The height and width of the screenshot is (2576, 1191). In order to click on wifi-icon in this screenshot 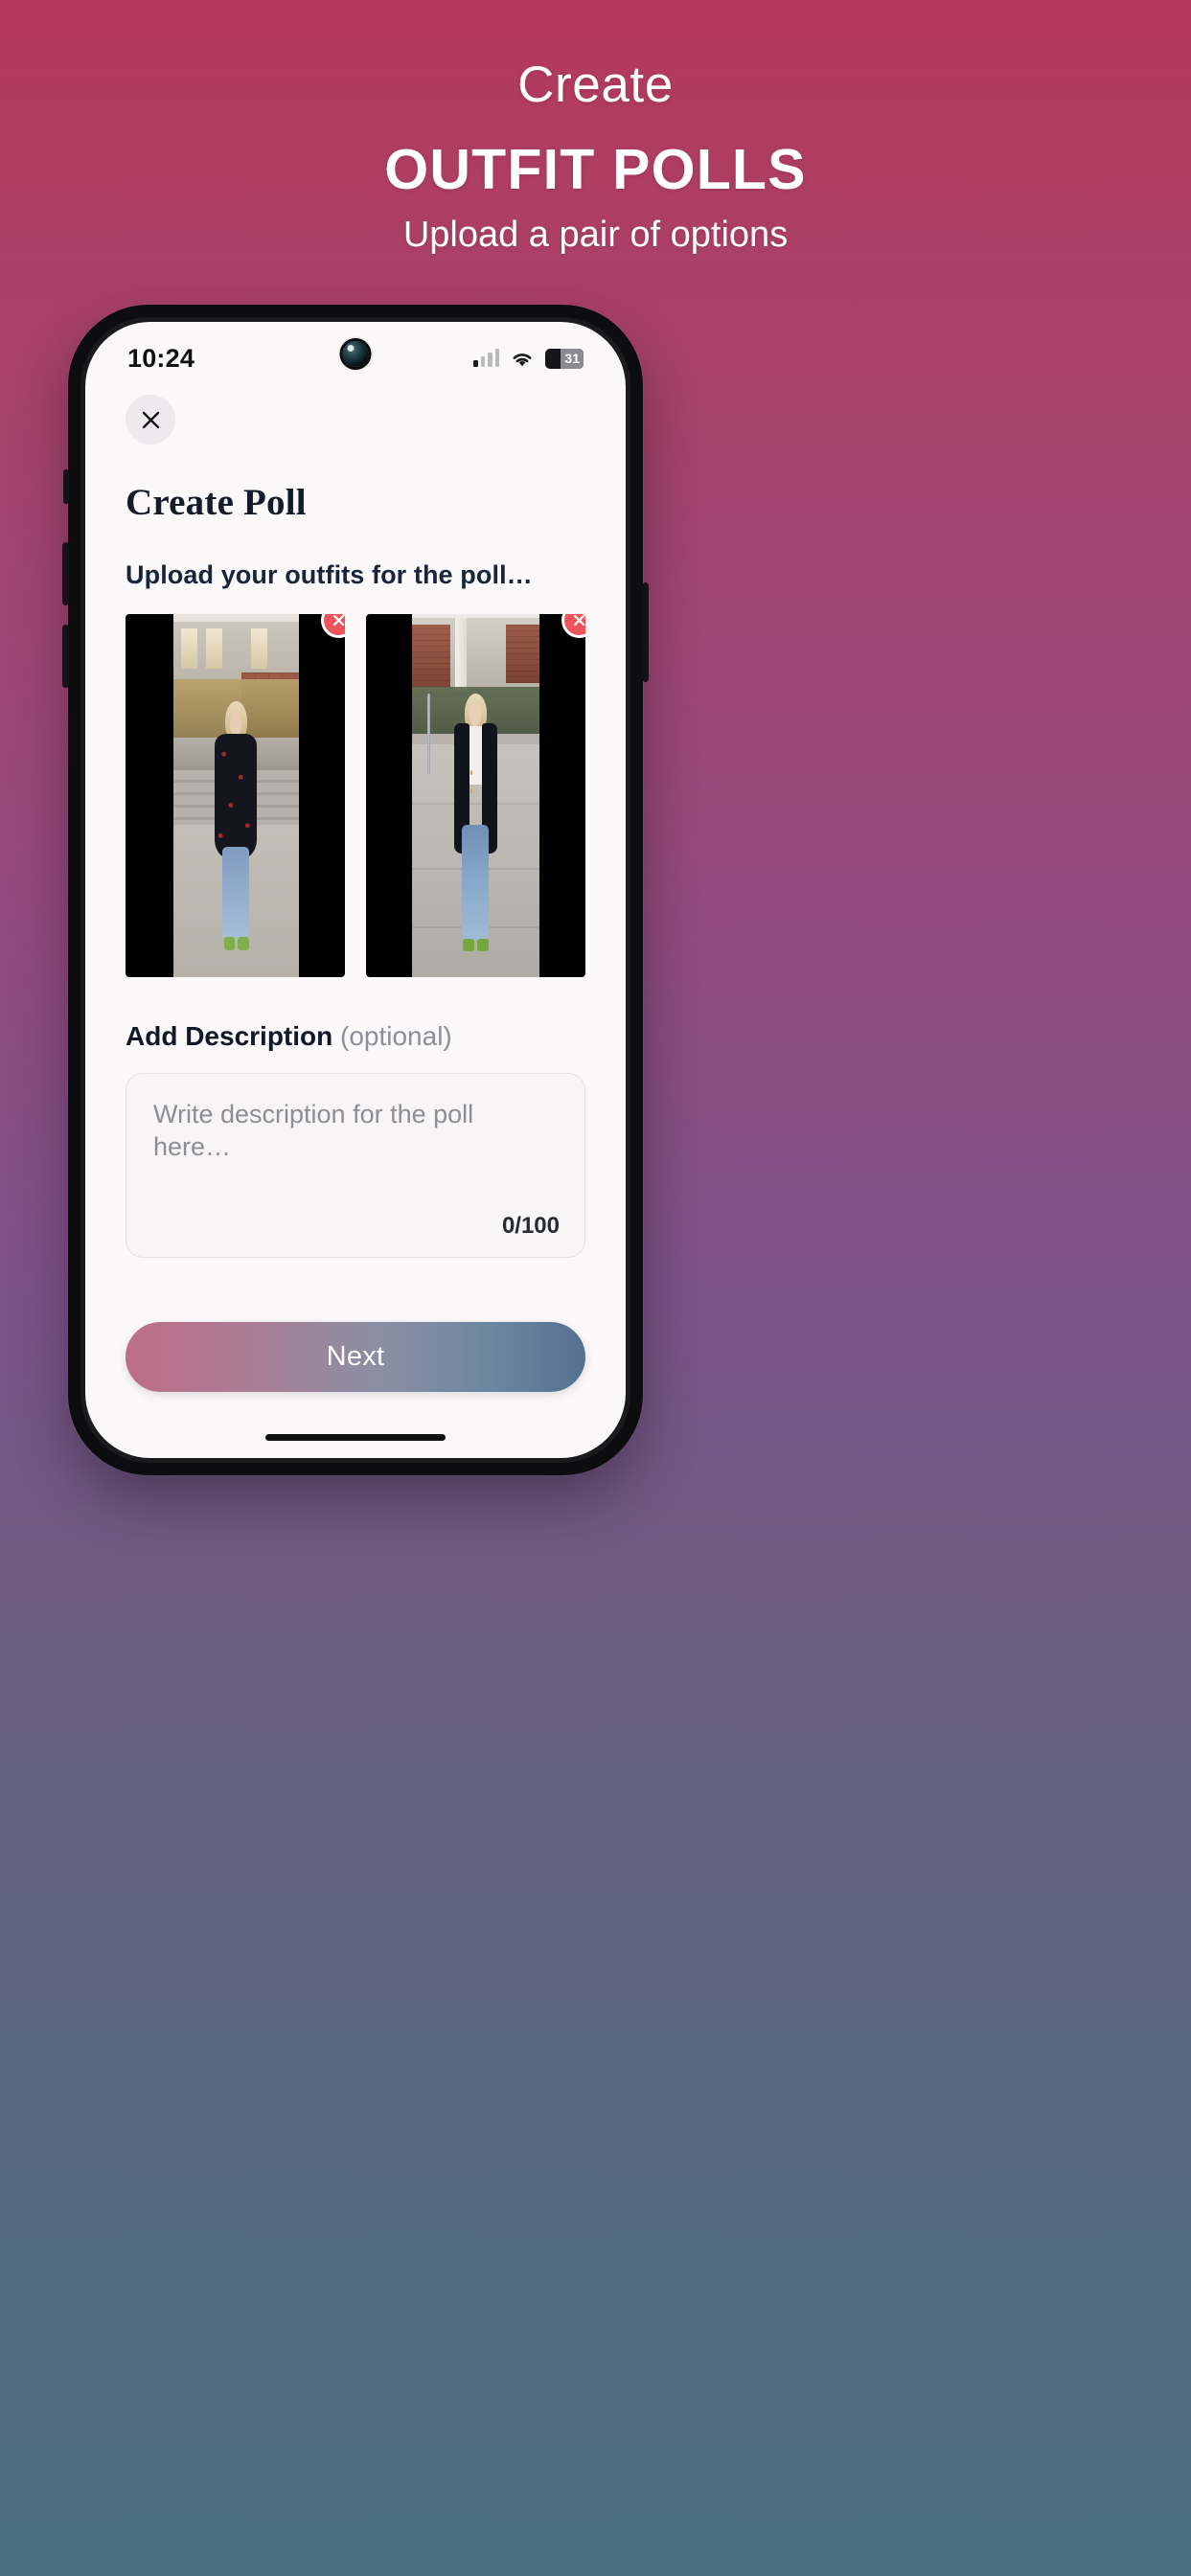, I will do `click(522, 359)`.